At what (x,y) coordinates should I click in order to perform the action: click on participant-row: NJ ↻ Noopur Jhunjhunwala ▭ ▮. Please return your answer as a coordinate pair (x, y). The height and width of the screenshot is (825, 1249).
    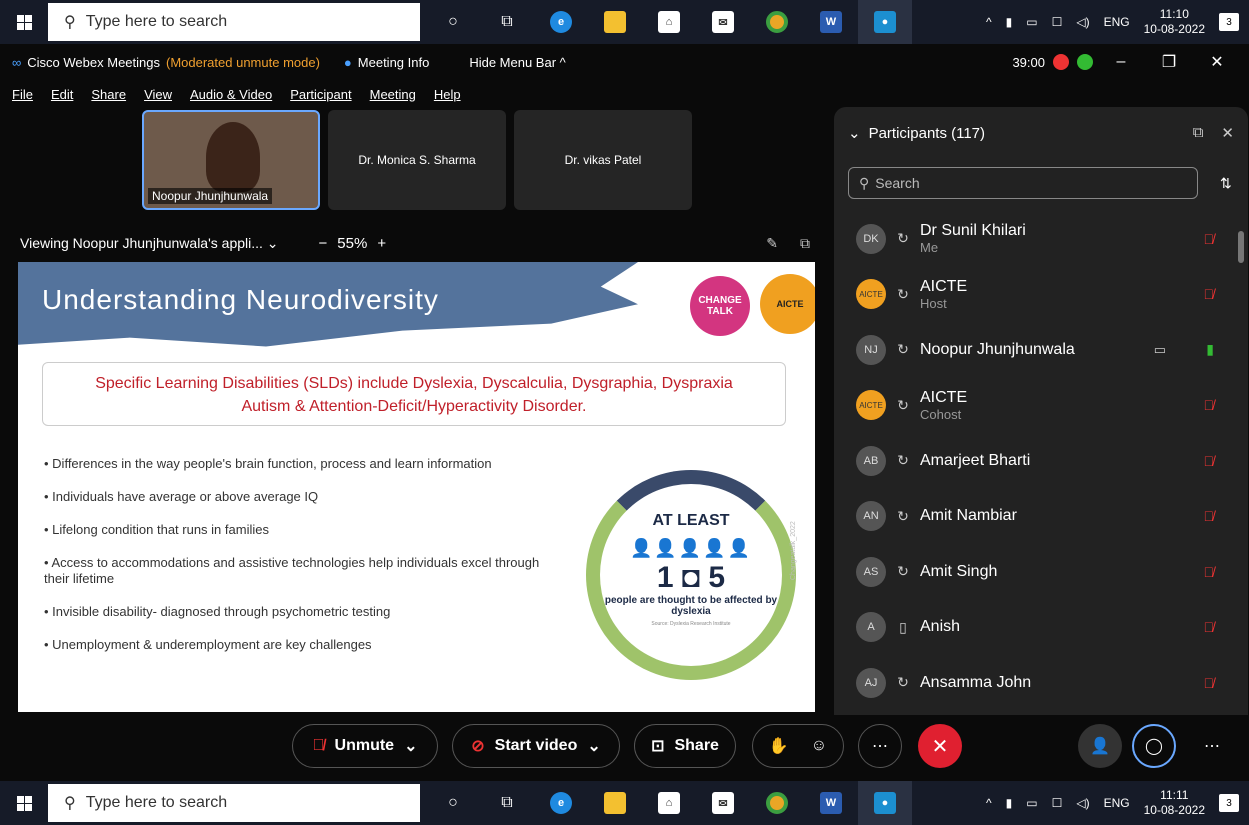
    Looking at the image, I should click on (1041, 350).